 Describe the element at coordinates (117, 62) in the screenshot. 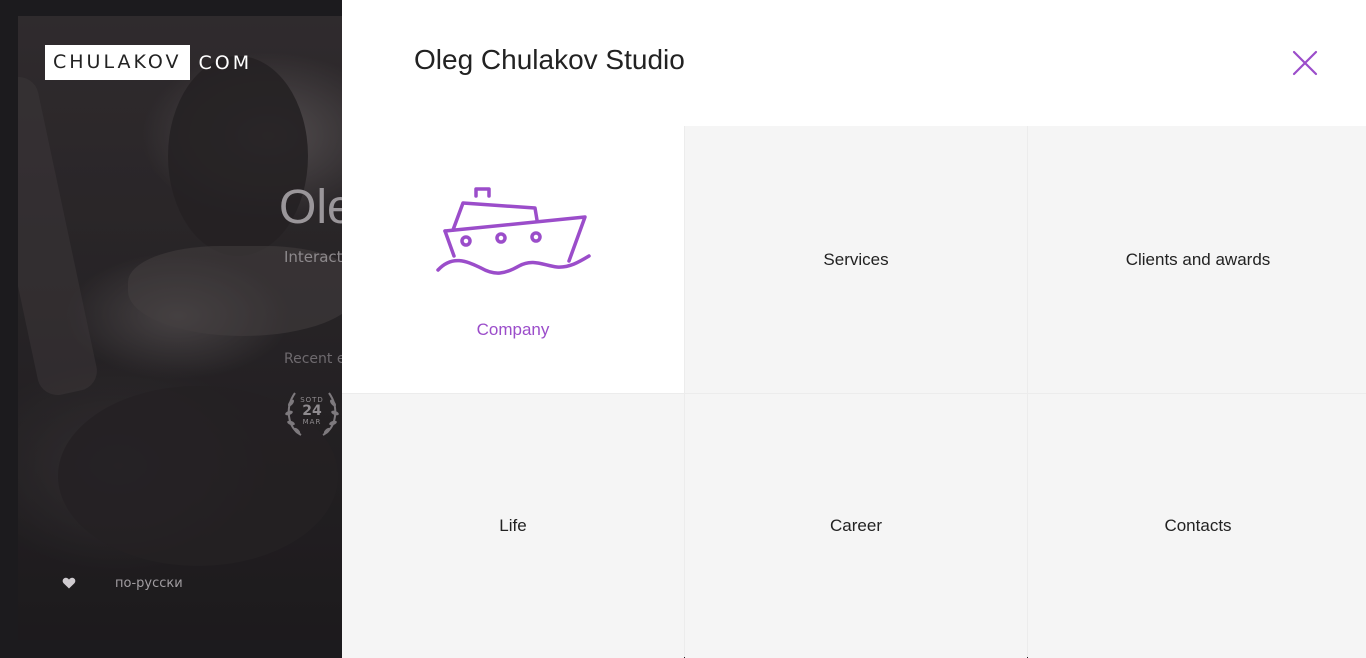

I see `logo-box-text: CHULAKOV` at that location.